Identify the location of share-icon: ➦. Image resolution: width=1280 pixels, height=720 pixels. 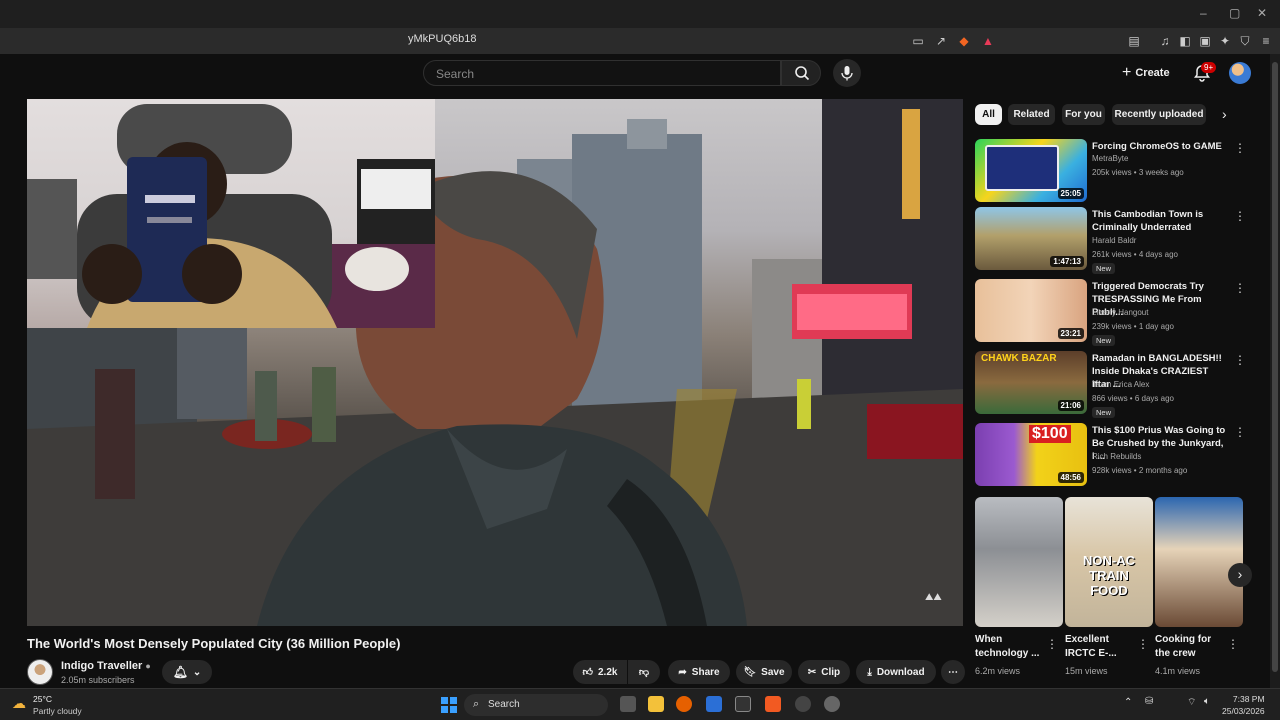
(682, 672).